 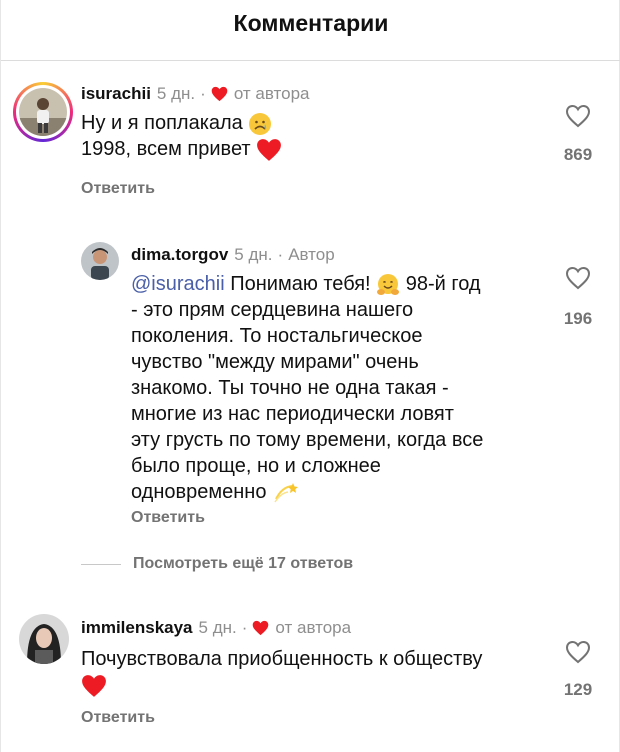 I want to click on comment-line: - это прям сердцевина нашего, so click(x=272, y=310).